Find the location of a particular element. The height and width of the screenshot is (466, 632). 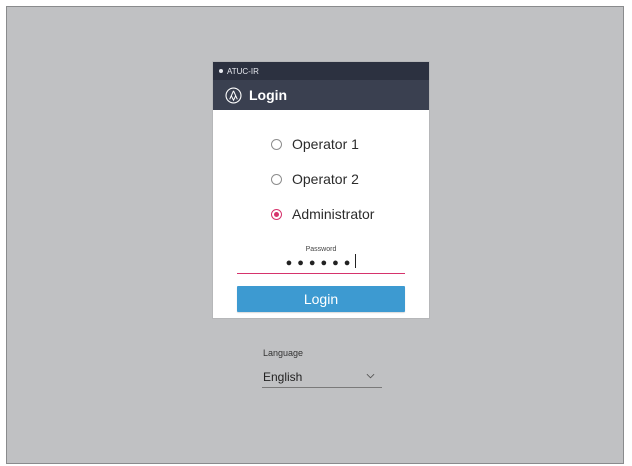

role-operator-1: Operator 1 is located at coordinates (322, 144).